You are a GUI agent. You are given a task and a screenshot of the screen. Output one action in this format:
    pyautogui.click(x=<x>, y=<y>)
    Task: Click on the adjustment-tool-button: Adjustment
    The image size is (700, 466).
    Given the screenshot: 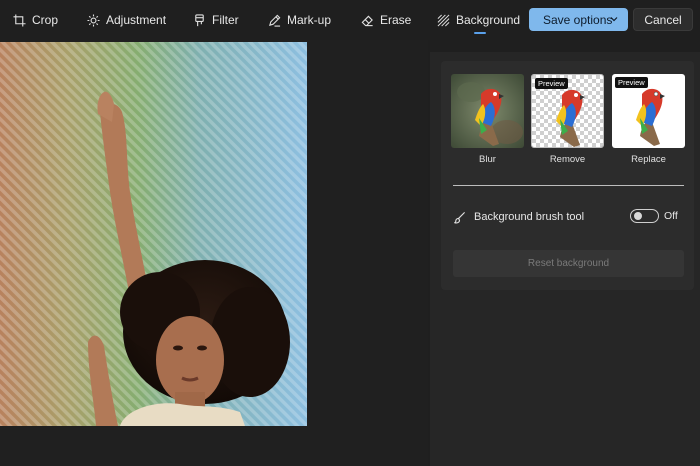 What is the action you would take?
    pyautogui.click(x=126, y=20)
    